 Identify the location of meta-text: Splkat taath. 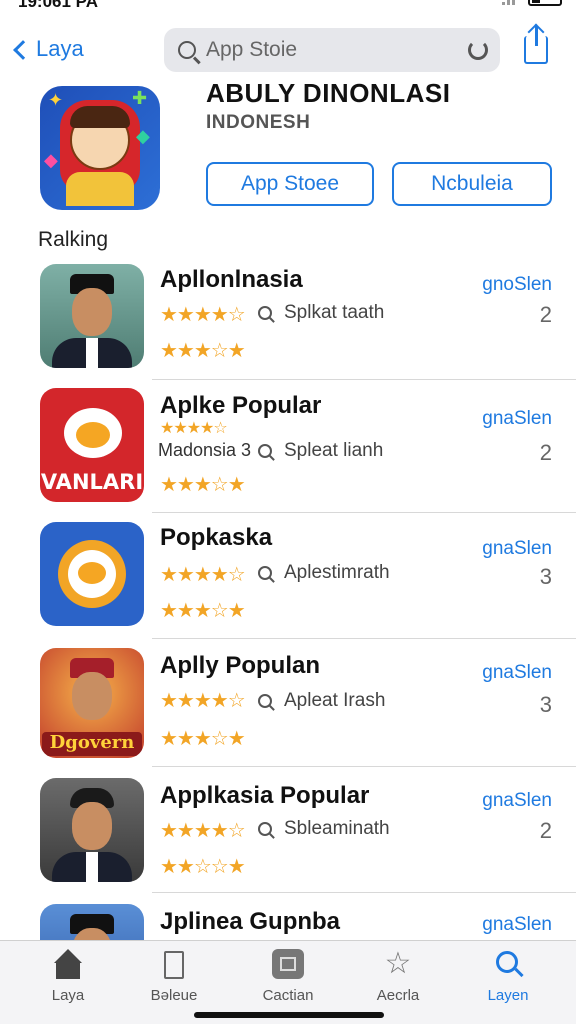
(334, 312).